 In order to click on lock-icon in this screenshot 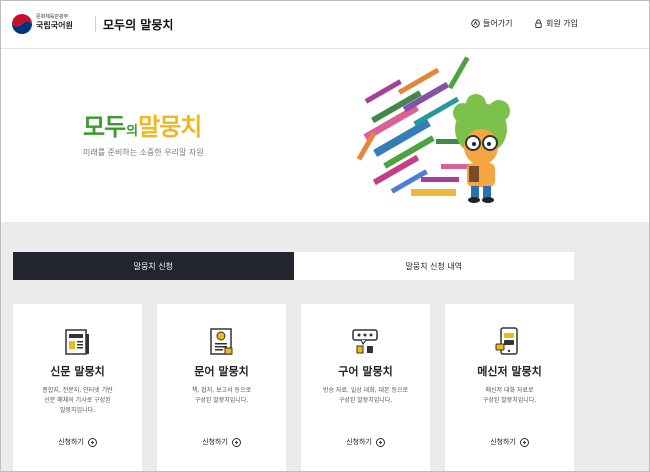, I will do `click(538, 23)`.